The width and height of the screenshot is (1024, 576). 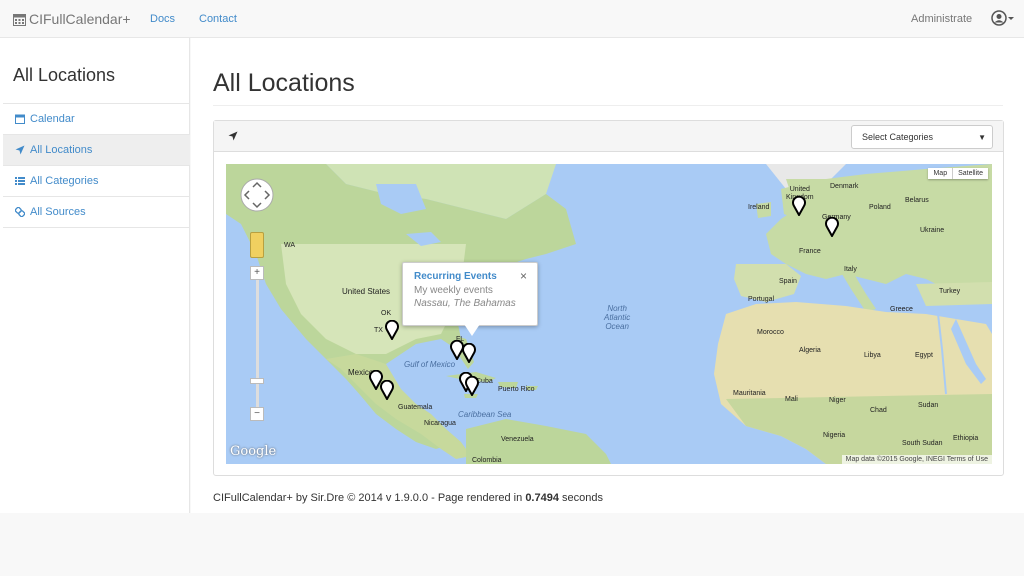 What do you see at coordinates (430, 364) in the screenshot?
I see `map-label-gulf: Gulf of Mexico` at bounding box center [430, 364].